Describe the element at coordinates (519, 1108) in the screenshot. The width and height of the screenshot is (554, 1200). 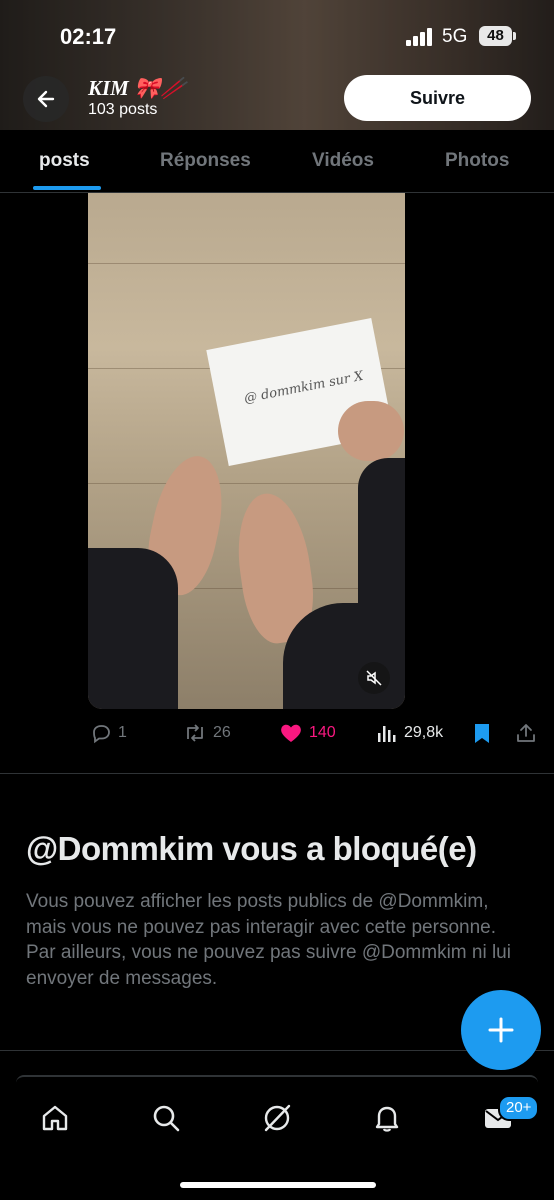
I see `messages-badge: 20+` at that location.